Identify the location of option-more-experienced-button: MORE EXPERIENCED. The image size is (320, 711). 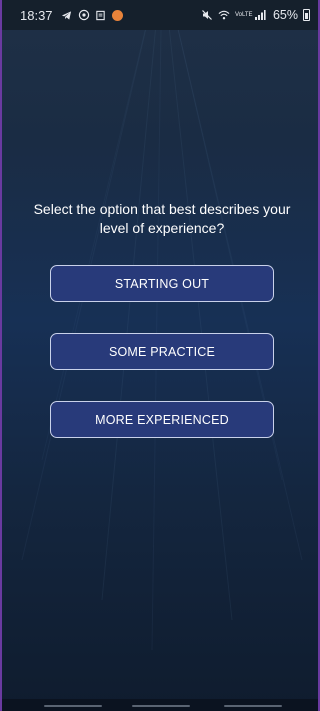
(162, 419).